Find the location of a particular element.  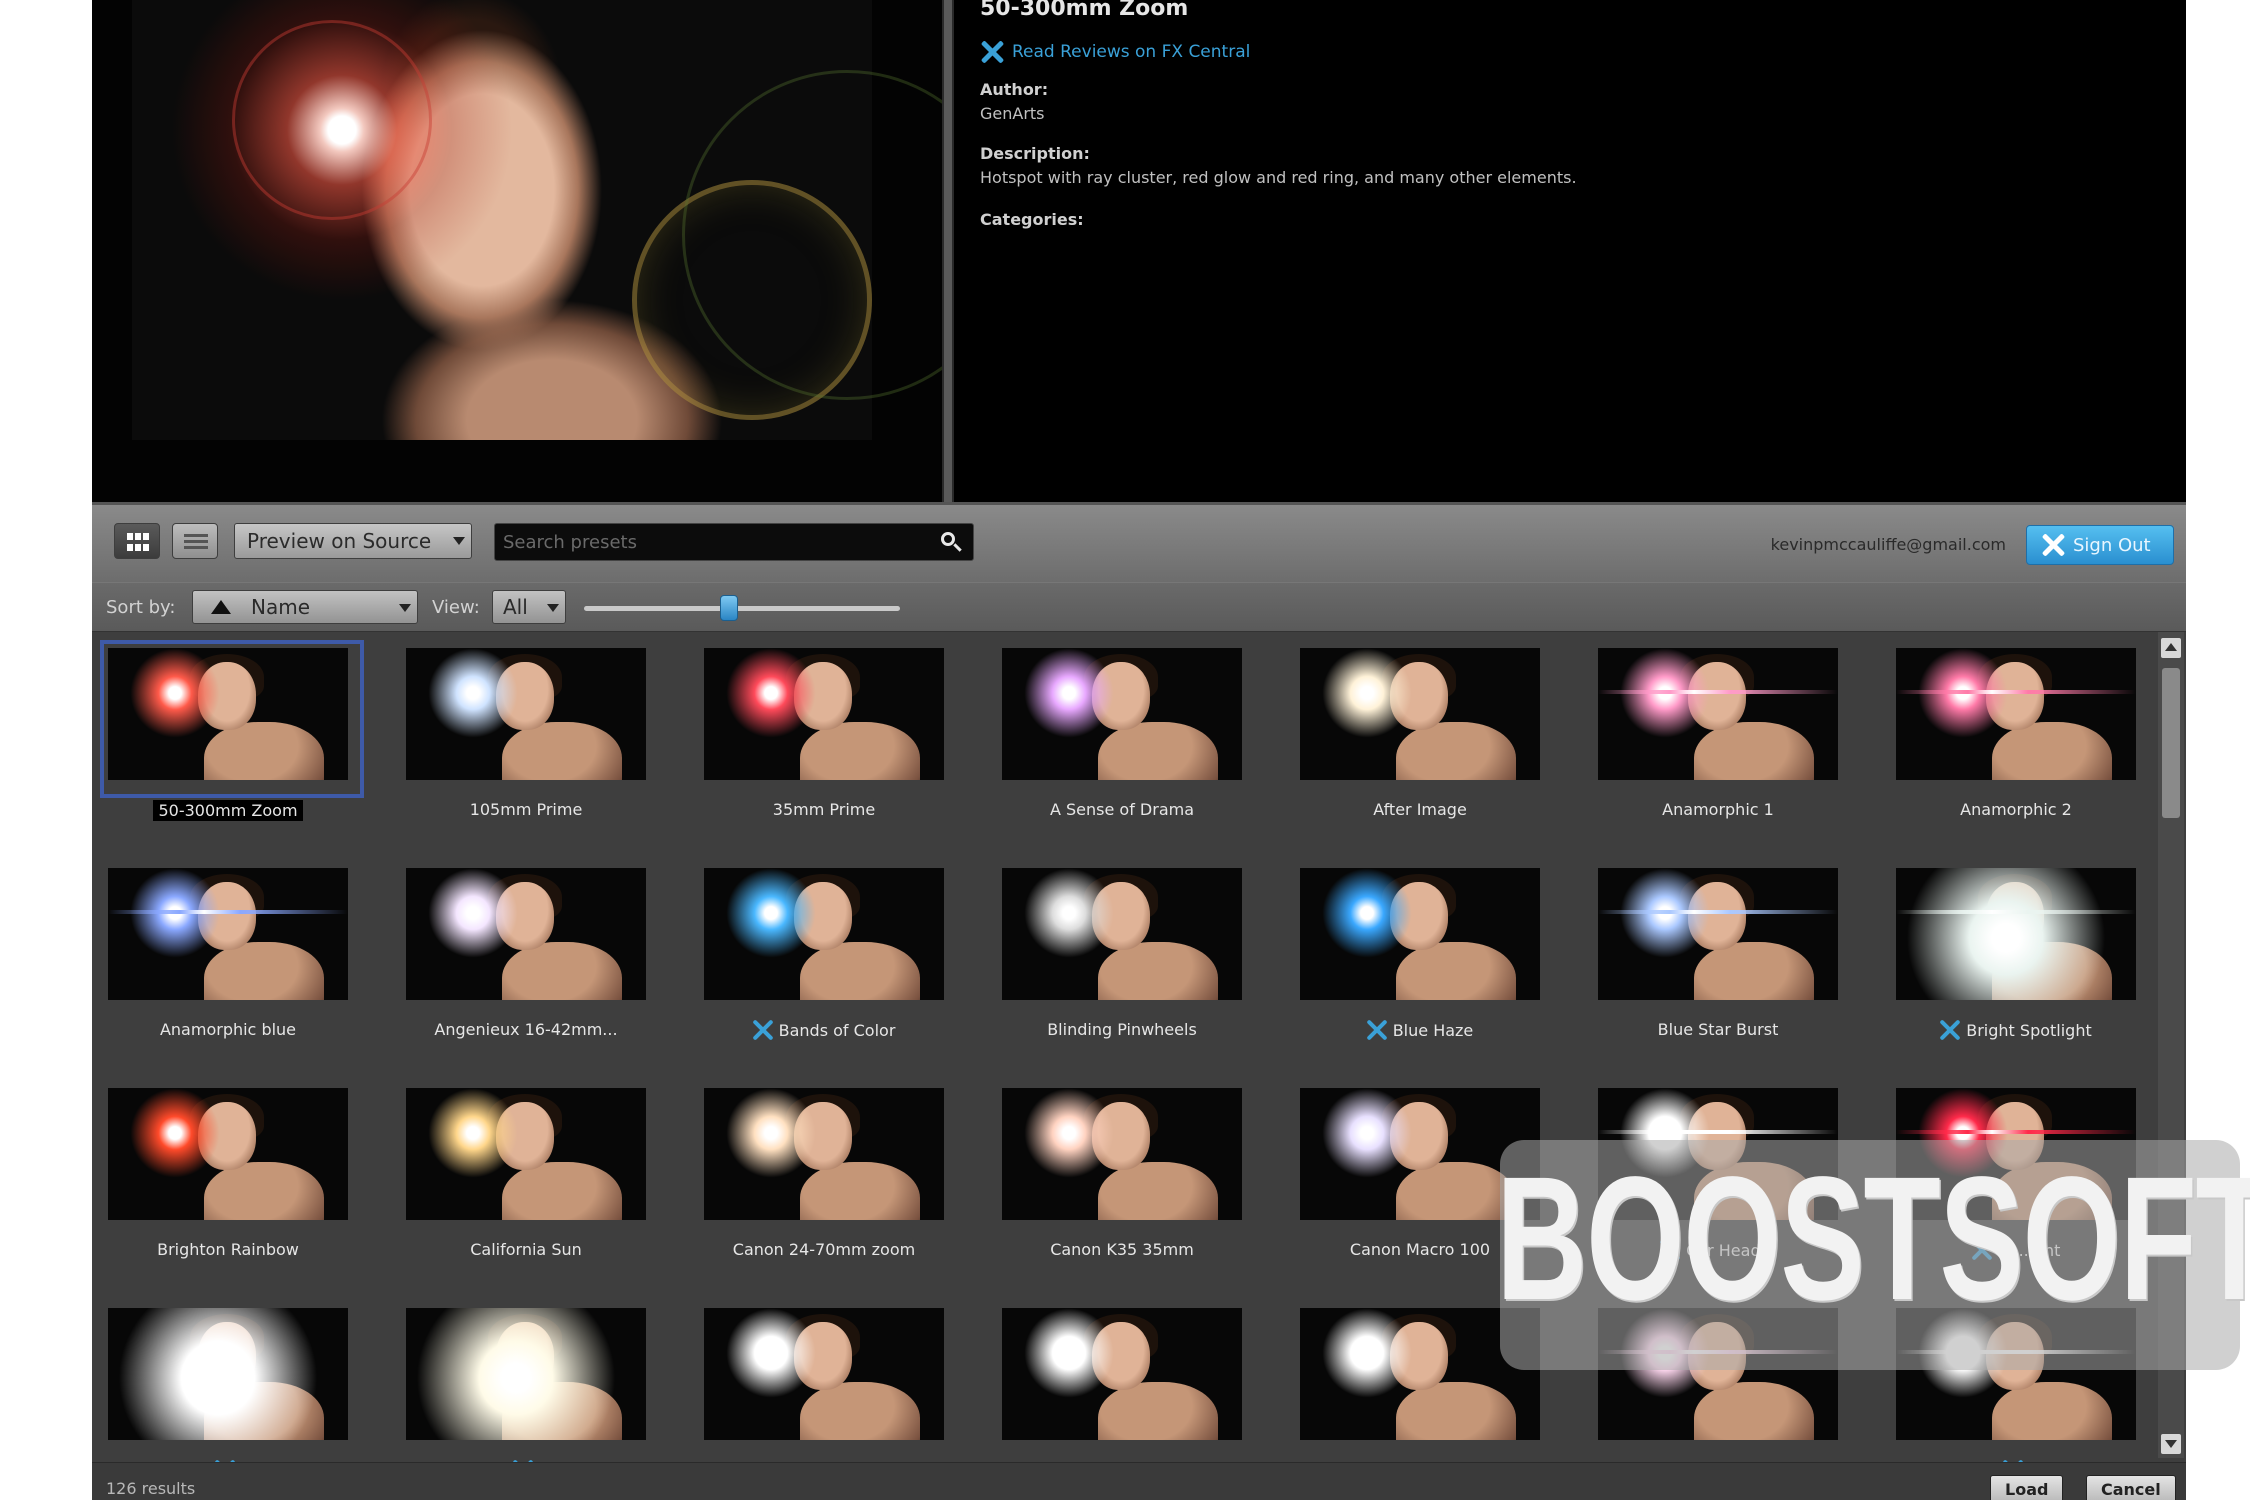

thumbnail-size-slider-handle is located at coordinates (729, 608).